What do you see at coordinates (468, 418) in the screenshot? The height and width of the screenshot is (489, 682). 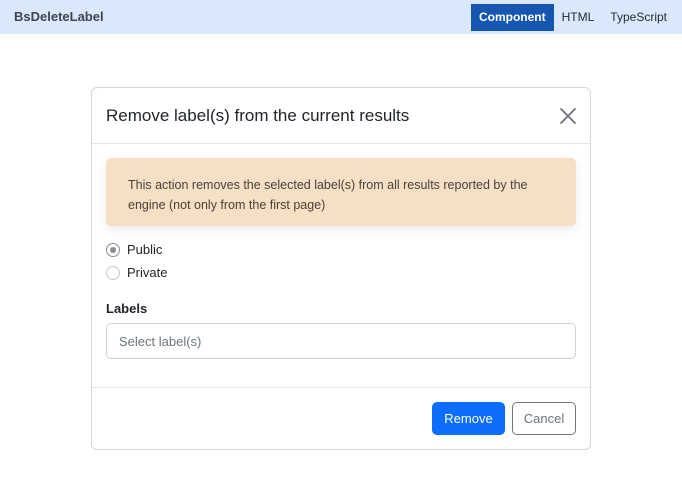 I see `remove-button: Remove` at bounding box center [468, 418].